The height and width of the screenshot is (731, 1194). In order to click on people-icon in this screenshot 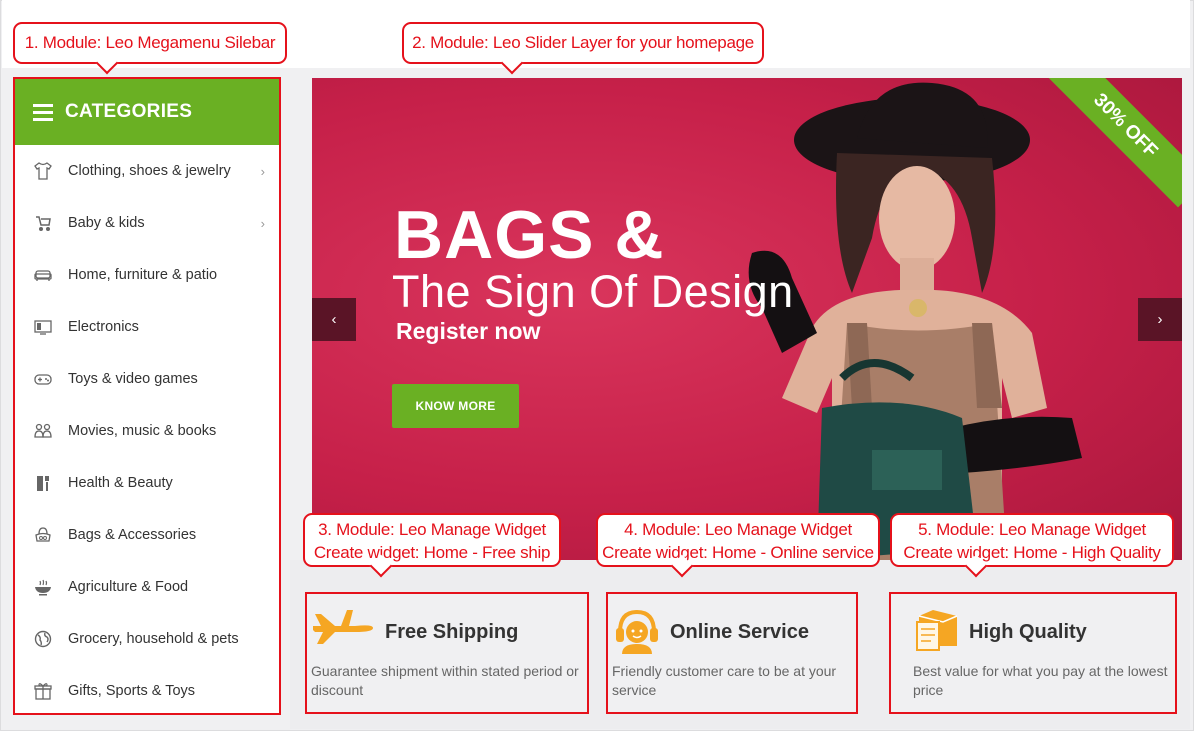, I will do `click(43, 431)`.